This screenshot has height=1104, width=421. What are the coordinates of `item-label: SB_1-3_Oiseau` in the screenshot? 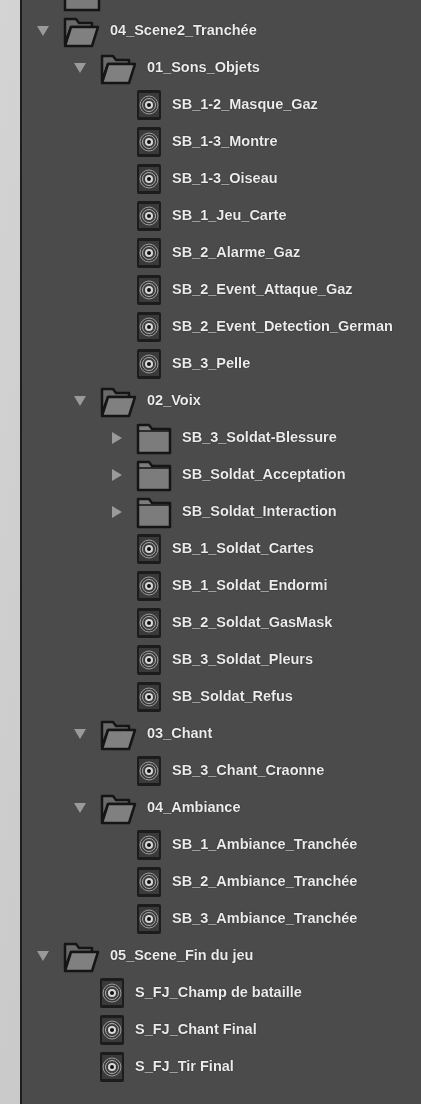 It's located at (225, 178).